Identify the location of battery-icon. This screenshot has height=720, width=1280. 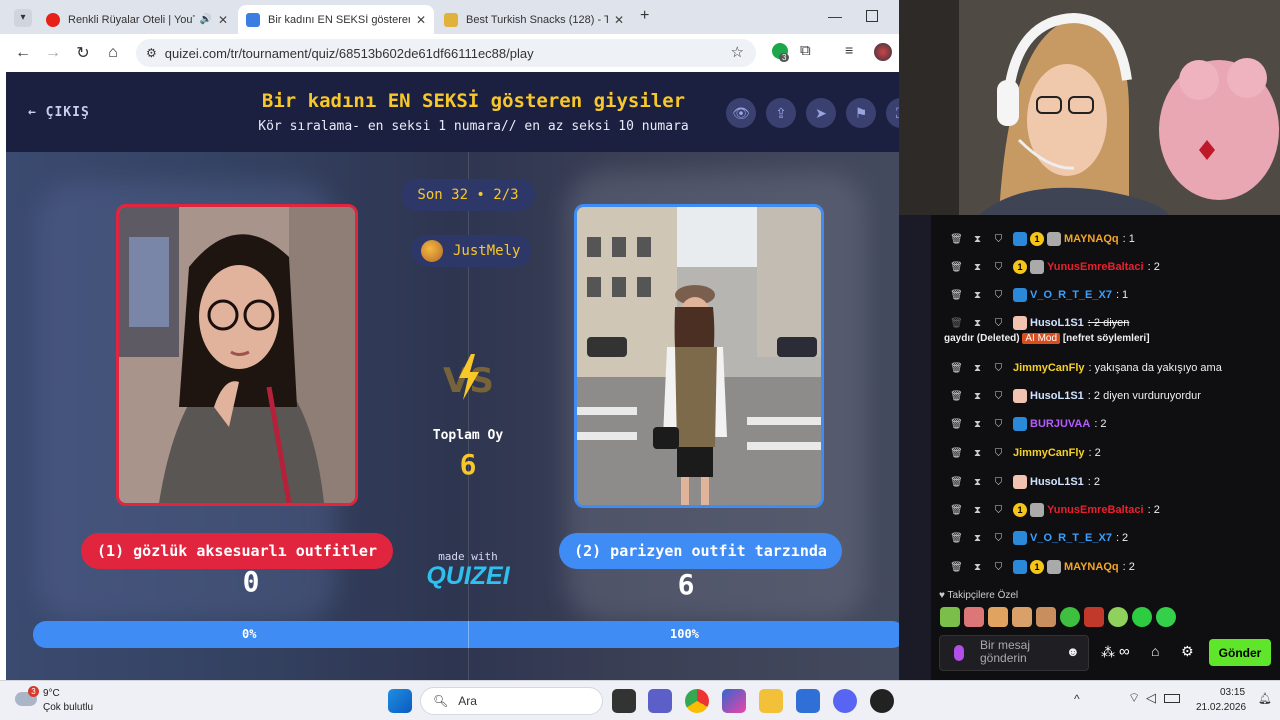
(1172, 698).